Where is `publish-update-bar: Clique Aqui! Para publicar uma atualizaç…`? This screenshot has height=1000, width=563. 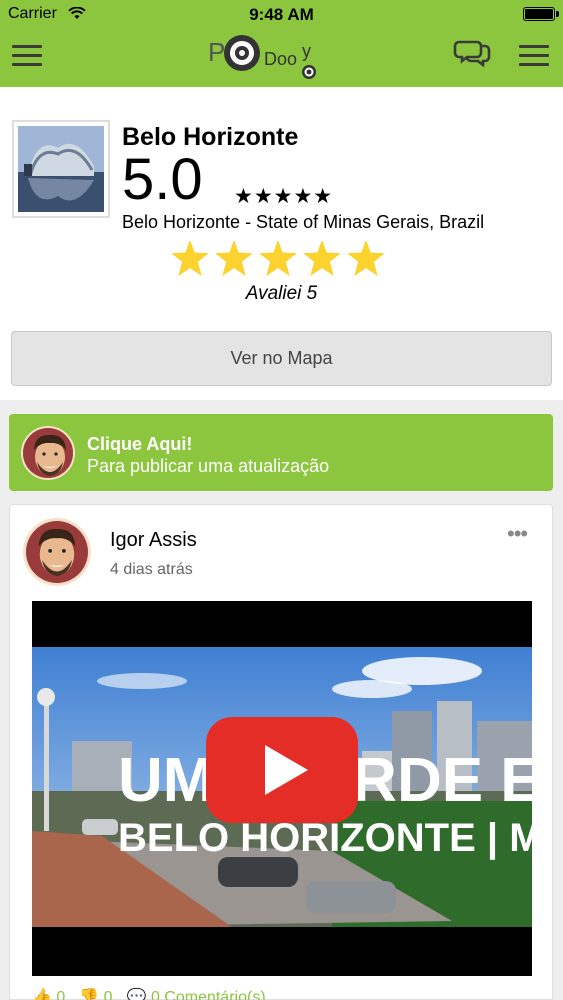 publish-update-bar: Clique Aqui! Para publicar uma atualizaç… is located at coordinates (281, 452).